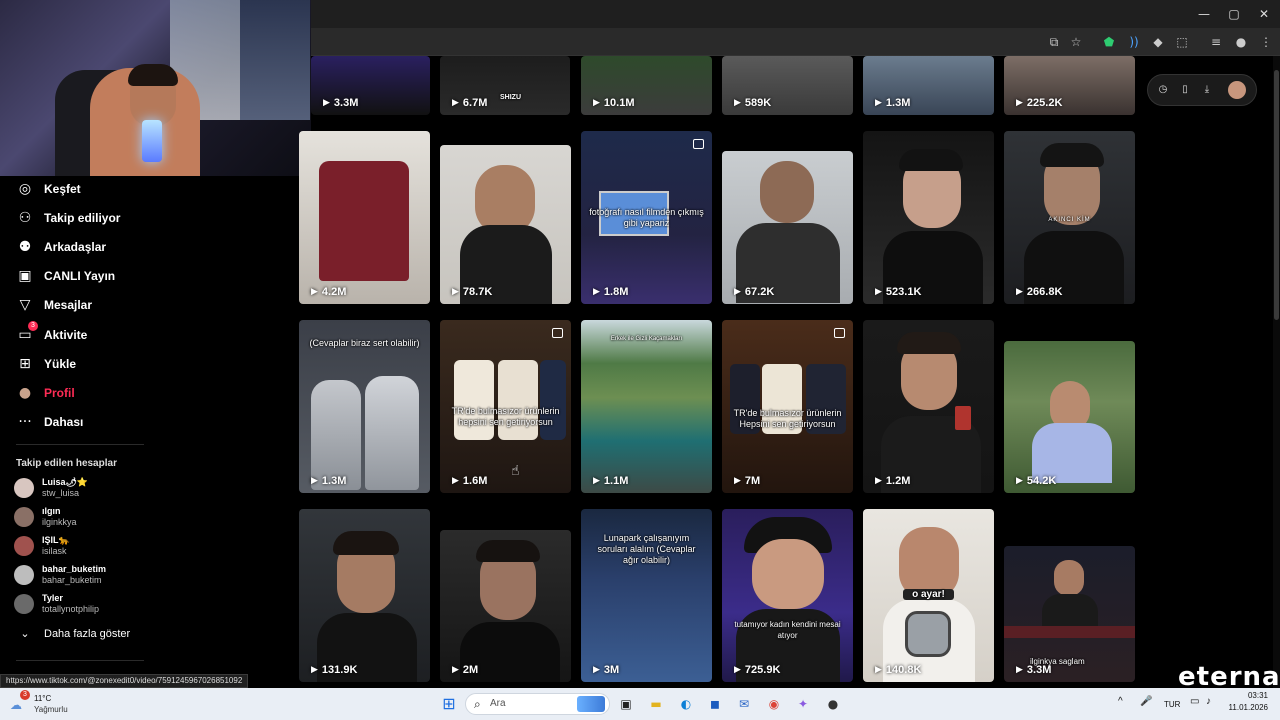  Describe the element at coordinates (505, 224) in the screenshot. I see `video-tile: ▶ 78.7K` at that location.